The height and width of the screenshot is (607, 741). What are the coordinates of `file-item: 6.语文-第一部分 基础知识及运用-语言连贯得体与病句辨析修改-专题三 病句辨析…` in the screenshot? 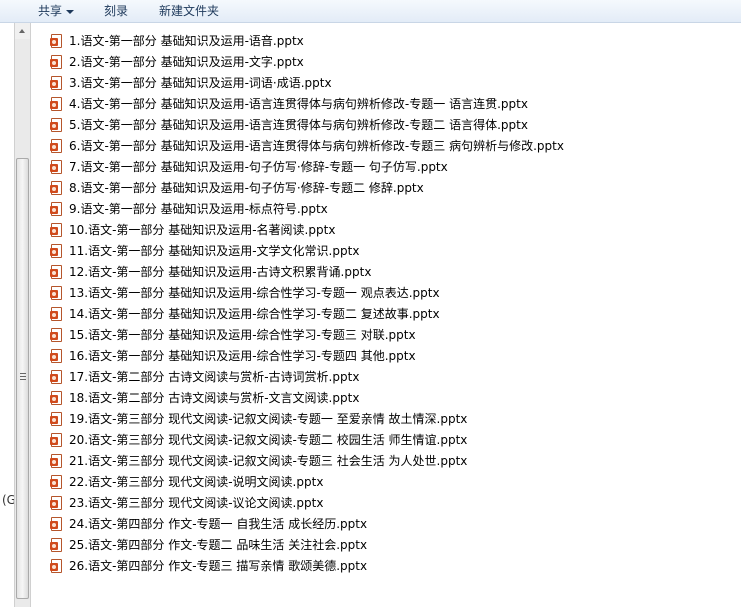 It's located at (307, 146).